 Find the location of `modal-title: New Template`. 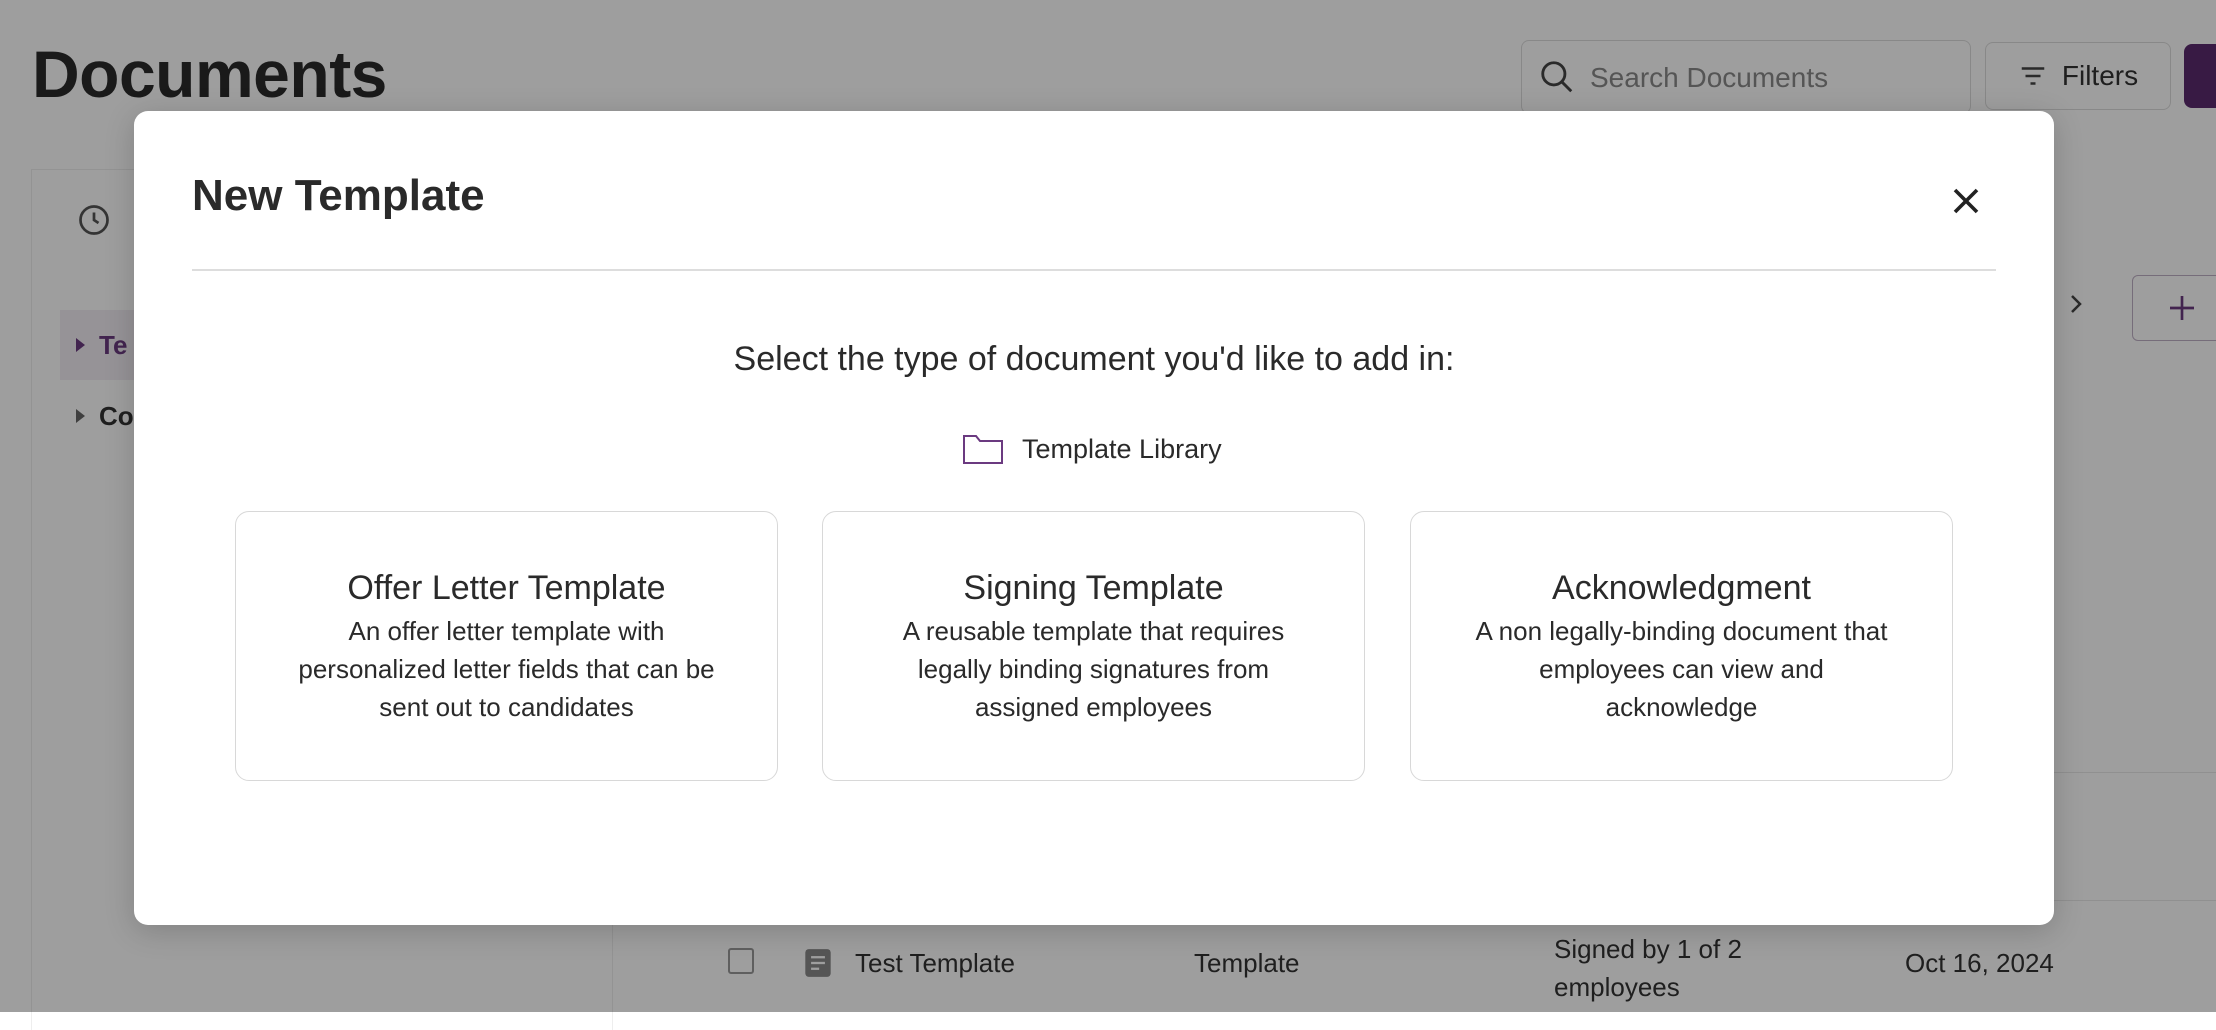

modal-title: New Template is located at coordinates (338, 195).